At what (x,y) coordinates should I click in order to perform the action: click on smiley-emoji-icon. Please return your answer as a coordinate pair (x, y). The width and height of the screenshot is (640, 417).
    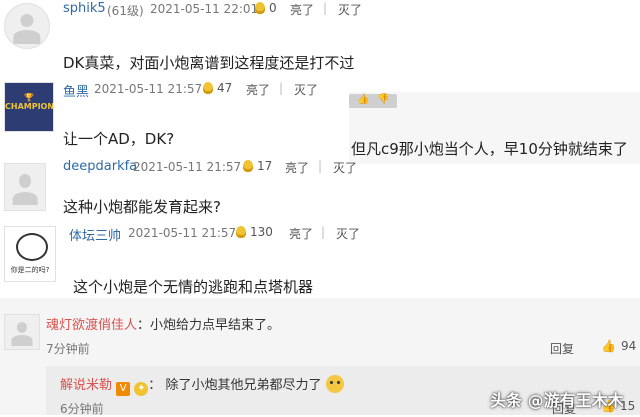
    Looking at the image, I should click on (334, 384).